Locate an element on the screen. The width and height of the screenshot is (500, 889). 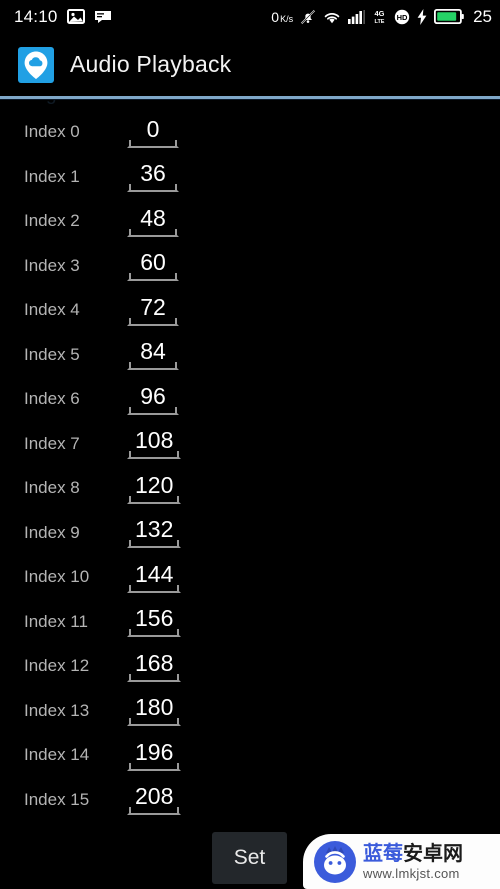
page-title: Audio Playback is located at coordinates (151, 64).